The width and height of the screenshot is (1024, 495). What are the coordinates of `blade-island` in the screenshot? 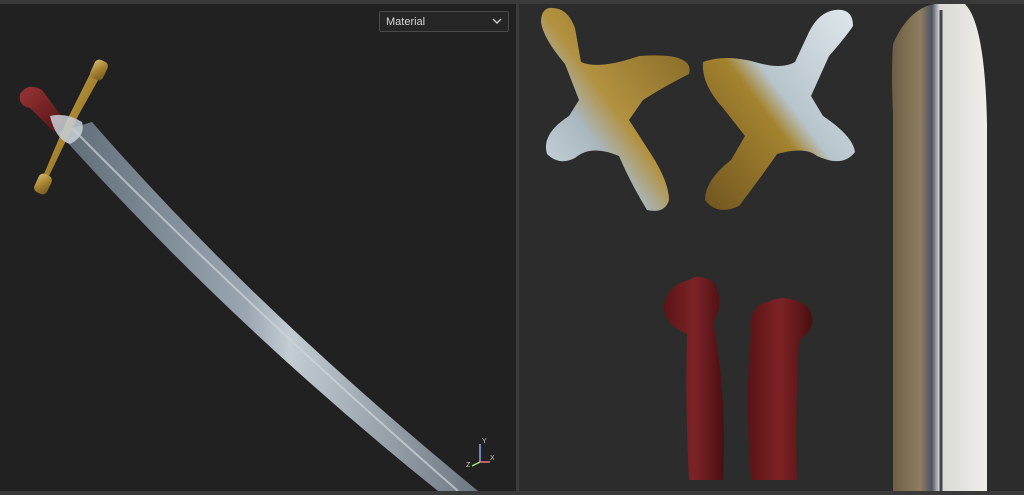 It's located at (939, 247).